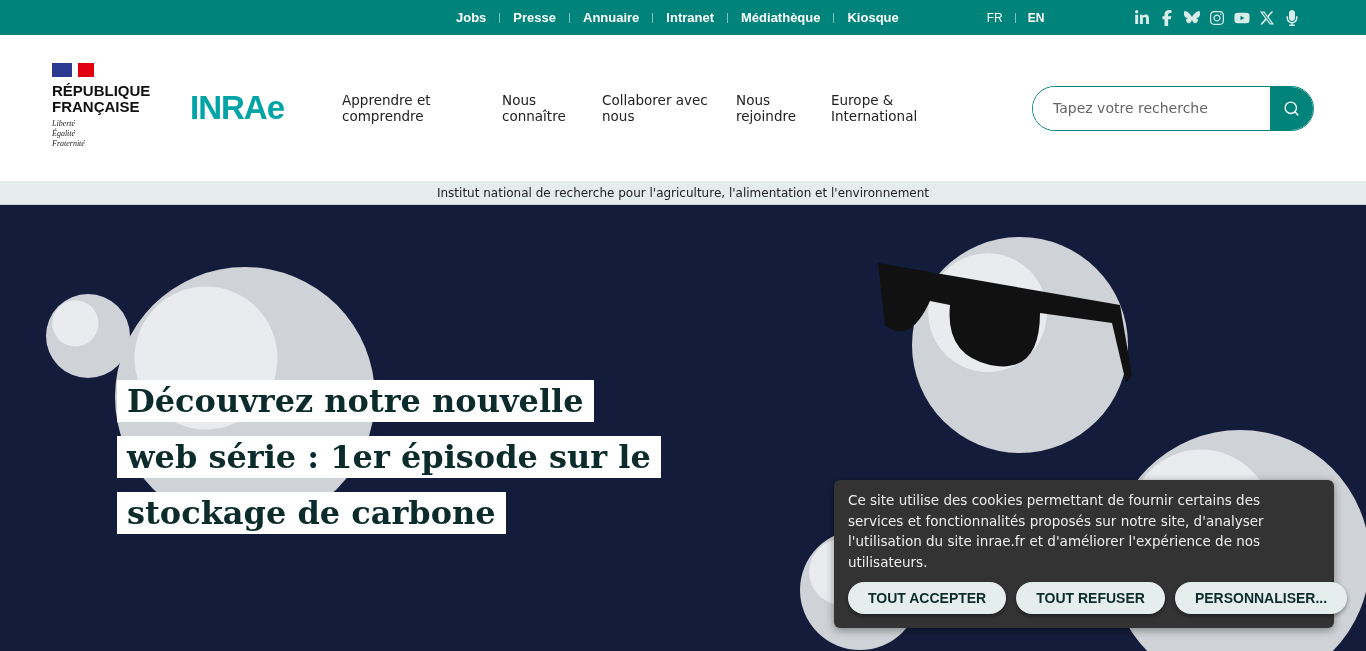  I want to click on cookie-button: TOUT REFUSER, so click(1090, 598).